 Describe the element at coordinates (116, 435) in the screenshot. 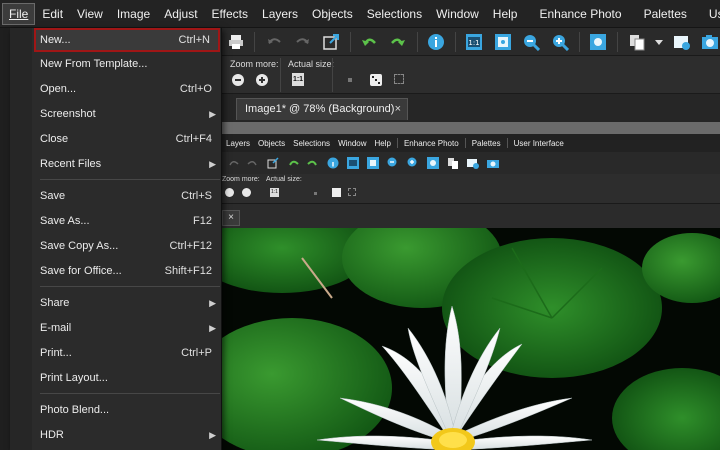

I see `menu-item-hdr: HDR ▶` at that location.